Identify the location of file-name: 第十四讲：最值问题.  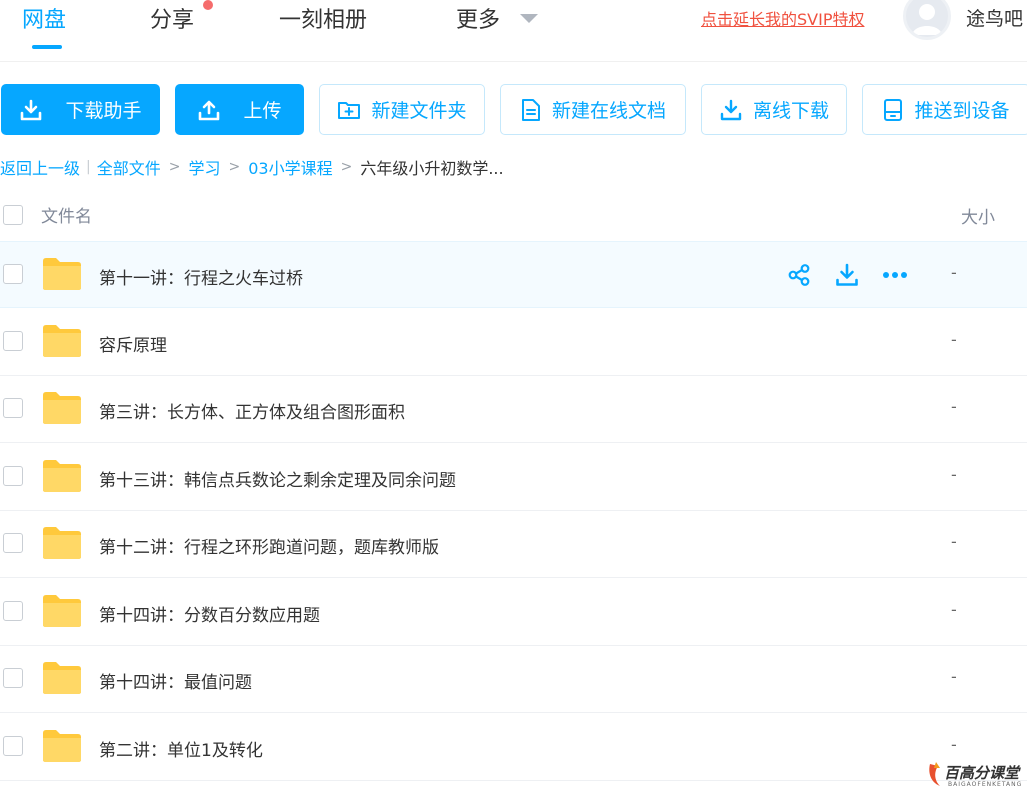
(175, 680).